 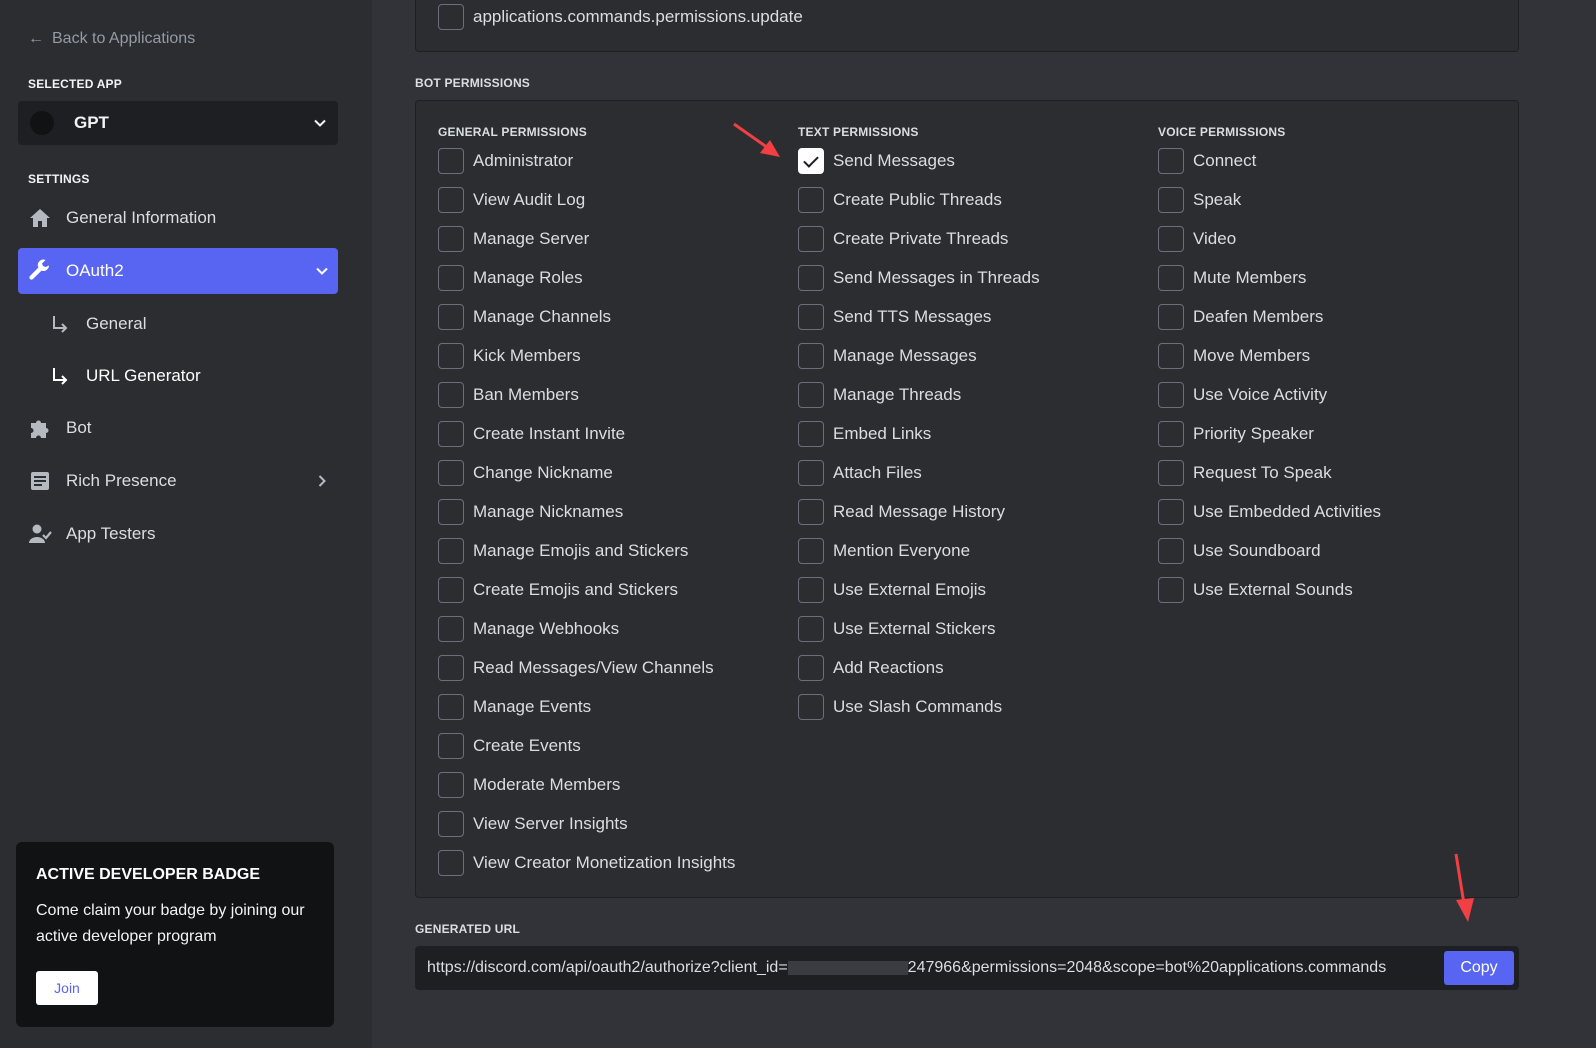 What do you see at coordinates (558, 590) in the screenshot?
I see `permission-row: Create Emojis and Stickers` at bounding box center [558, 590].